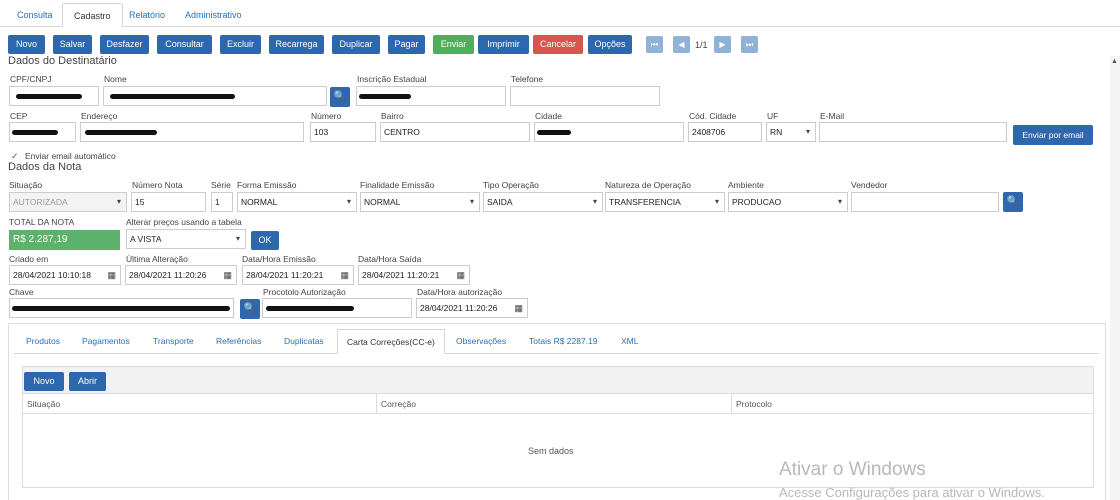  What do you see at coordinates (343, 132) in the screenshot?
I see `numero-field: 103` at bounding box center [343, 132].